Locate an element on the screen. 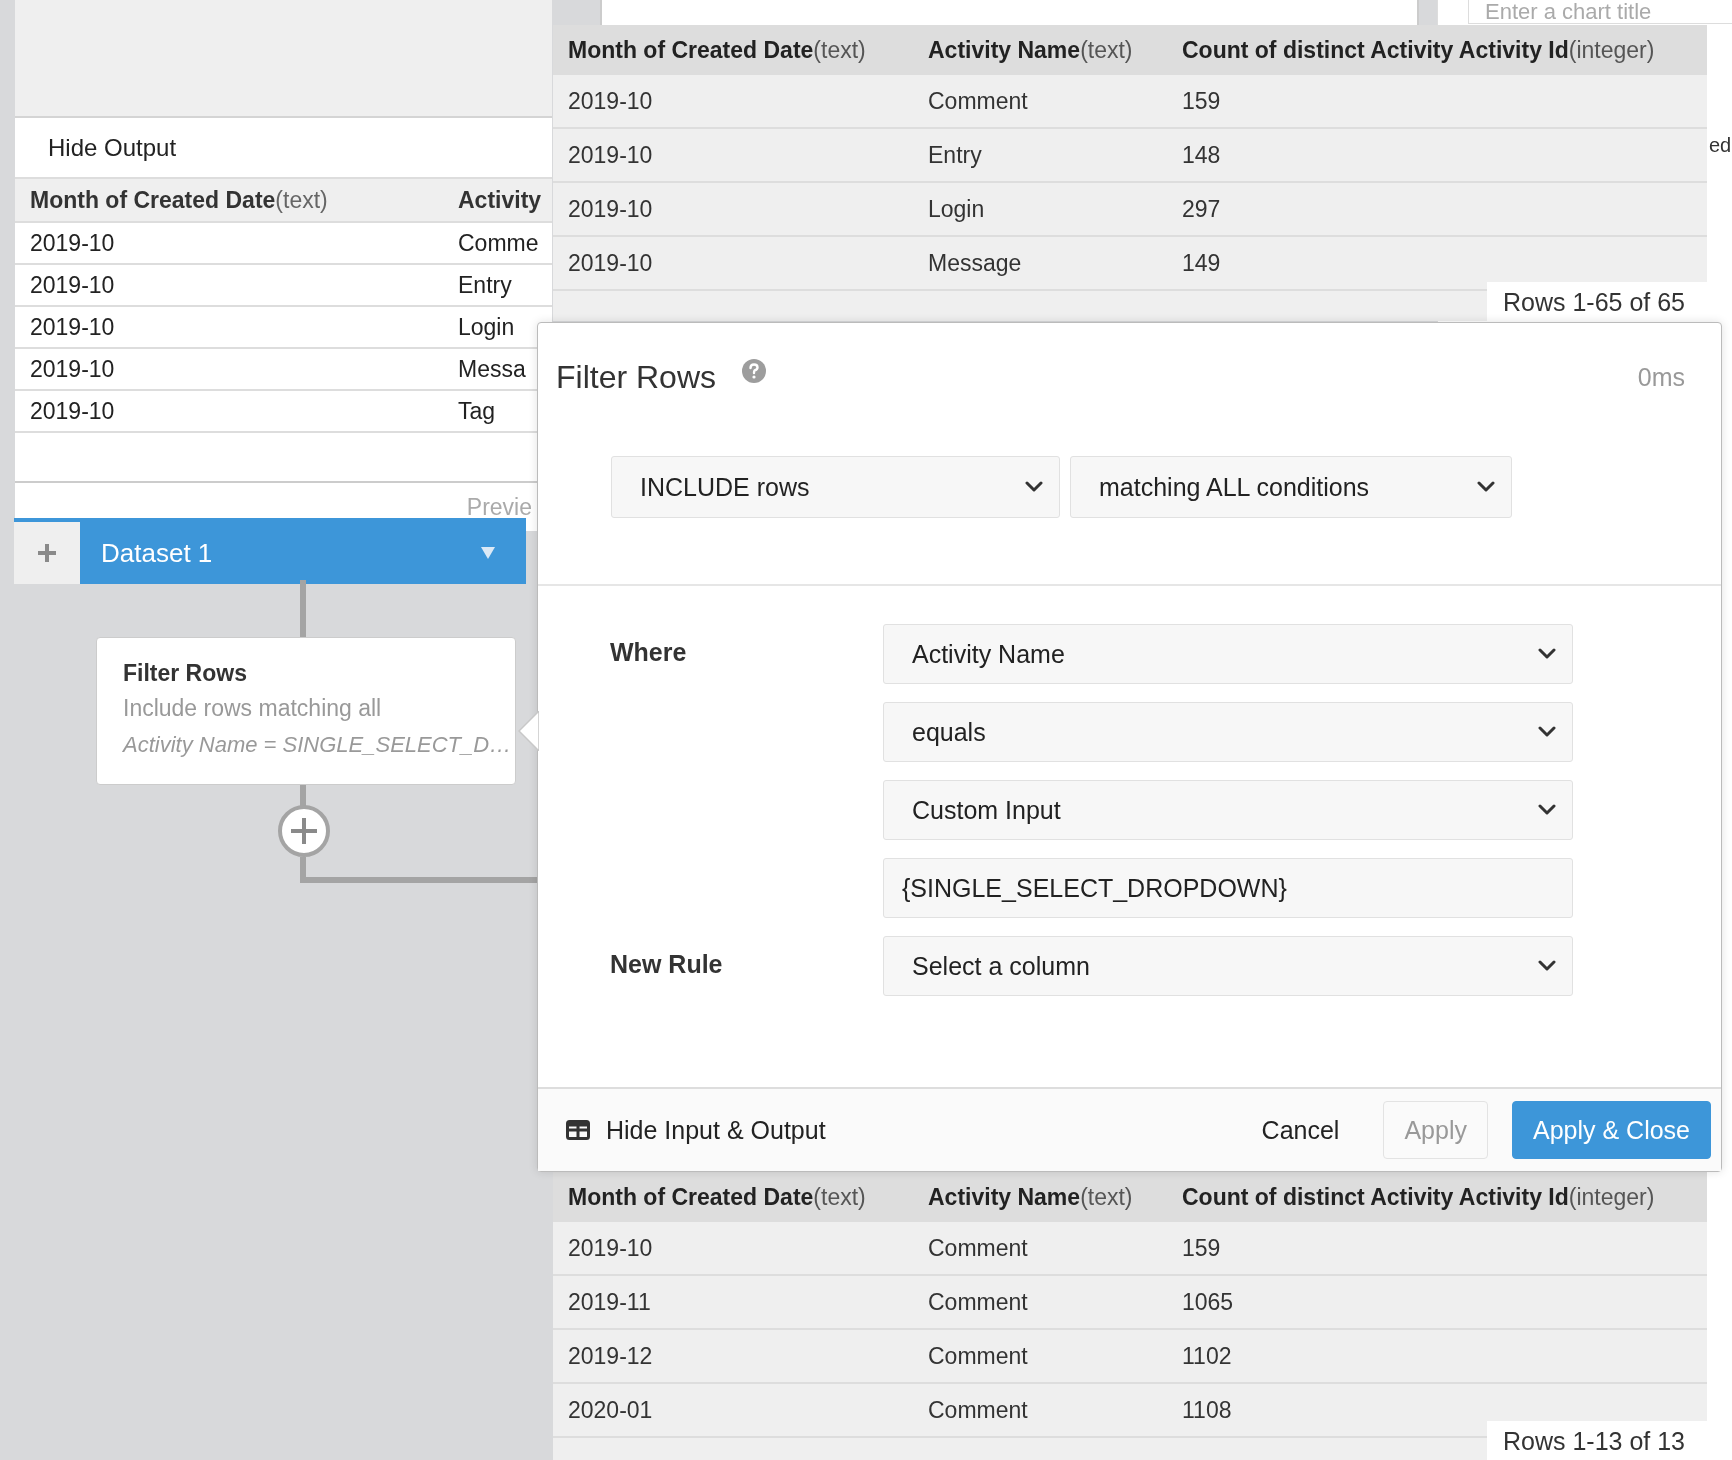 This screenshot has height=1460, width=1732. chart-title-field: Enter a chart title is located at coordinates (1600, 12).